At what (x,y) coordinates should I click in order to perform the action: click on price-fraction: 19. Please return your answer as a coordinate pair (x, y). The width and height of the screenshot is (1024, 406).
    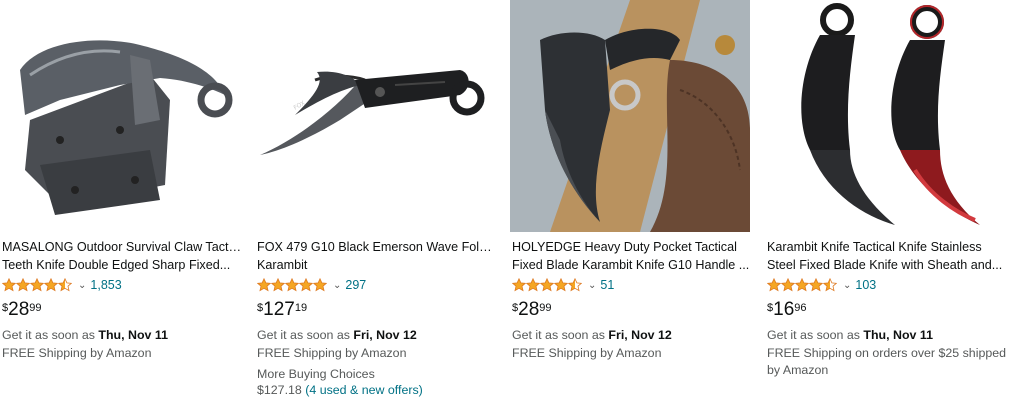
    Looking at the image, I should click on (301, 308).